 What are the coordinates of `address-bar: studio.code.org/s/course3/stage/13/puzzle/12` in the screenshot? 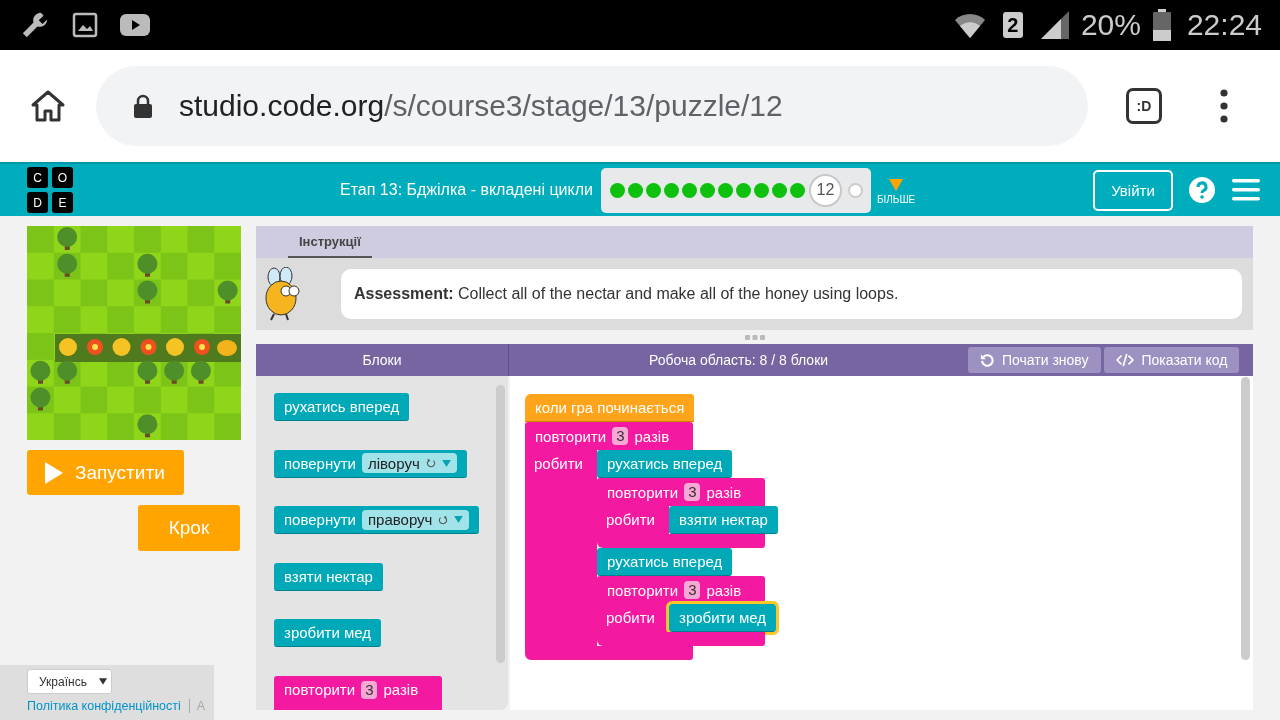 It's located at (592, 106).